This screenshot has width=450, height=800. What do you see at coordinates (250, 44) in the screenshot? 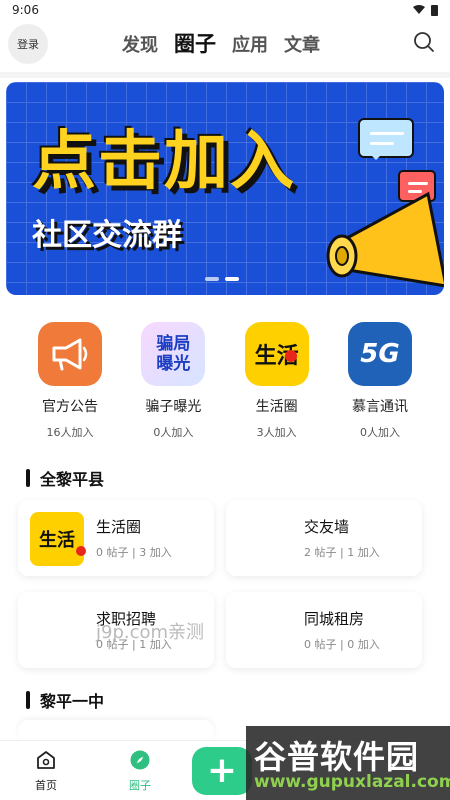
I see `tab-apps: 应用` at bounding box center [250, 44].